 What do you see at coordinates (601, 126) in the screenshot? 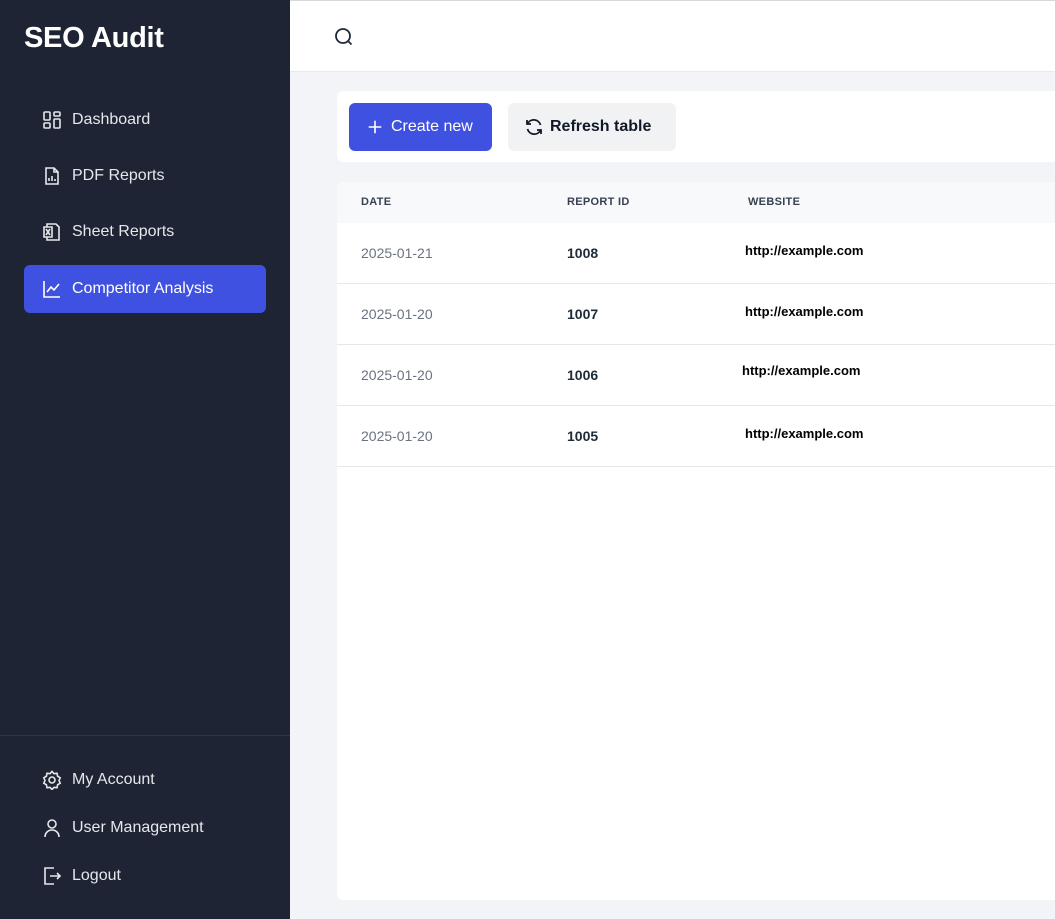
I see `refresh-table-label: Refresh table` at bounding box center [601, 126].